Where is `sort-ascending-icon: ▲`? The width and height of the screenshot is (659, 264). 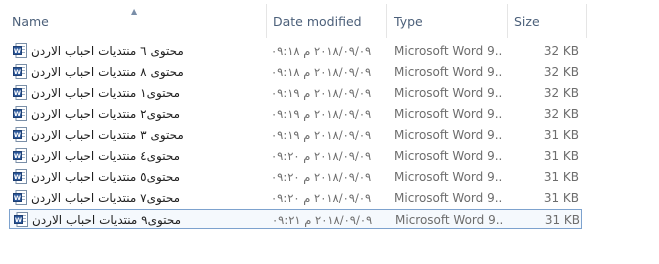 sort-ascending-icon: ▲ is located at coordinates (134, 12).